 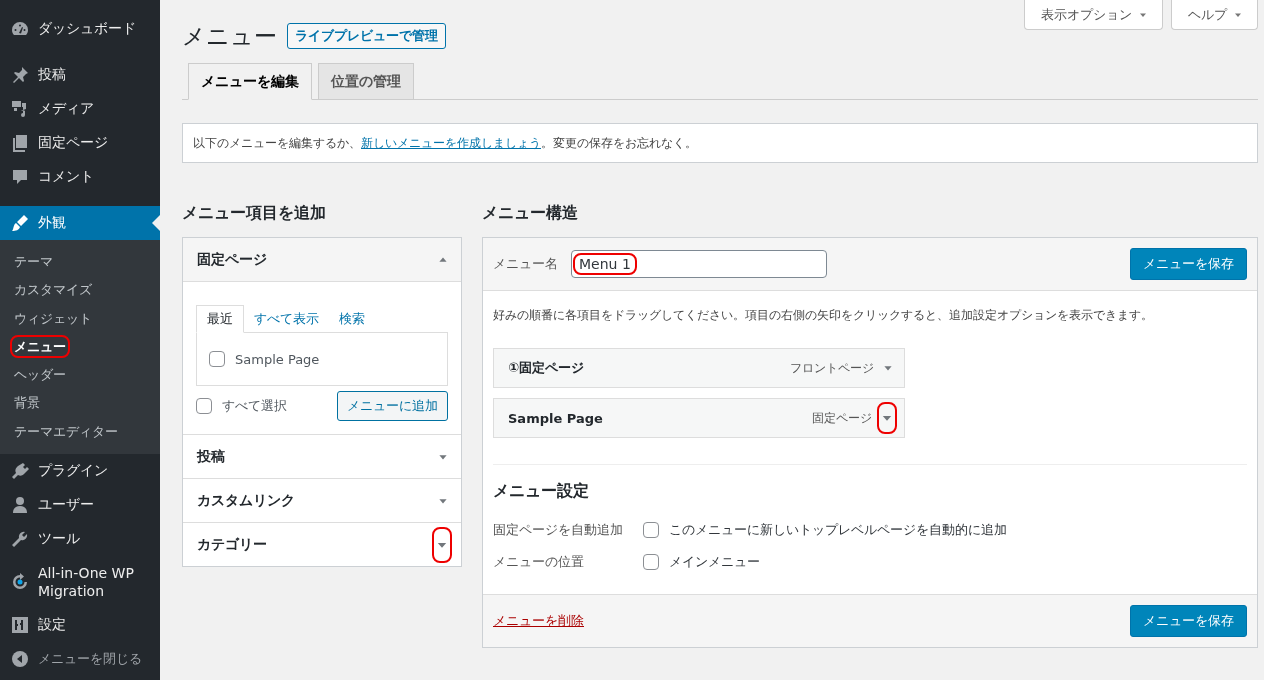 What do you see at coordinates (80, 403) in the screenshot?
I see `submenu-item: 背景` at bounding box center [80, 403].